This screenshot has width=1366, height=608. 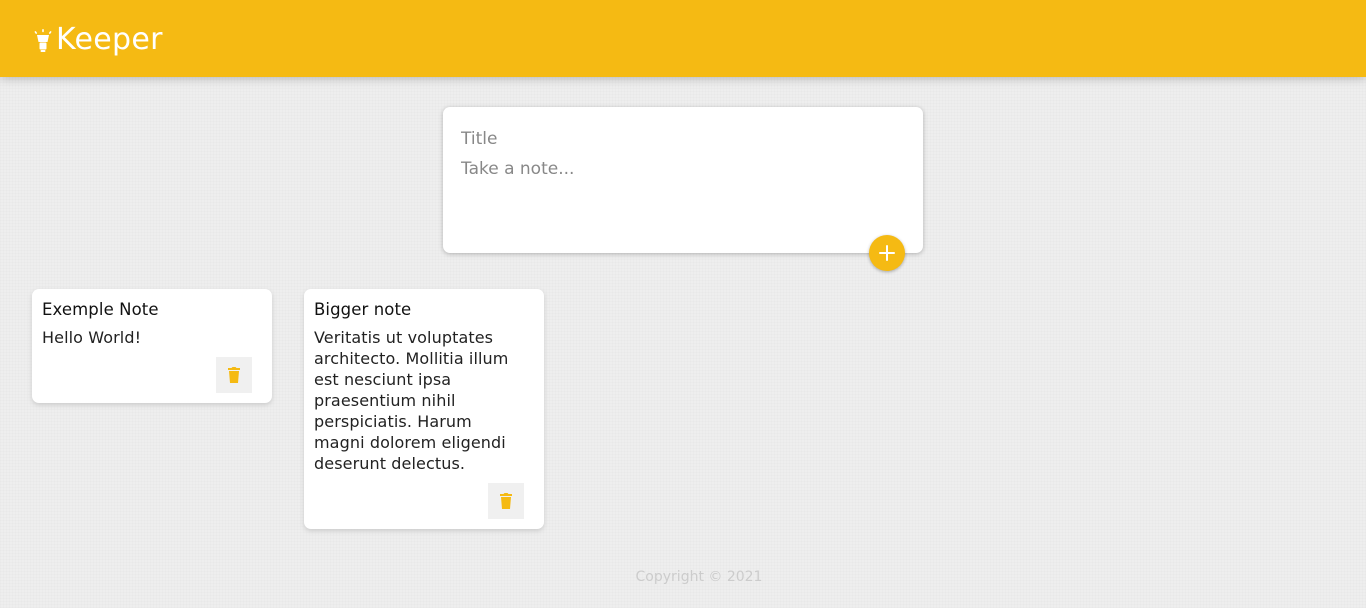 I want to click on note-content-input, so click(x=681, y=194).